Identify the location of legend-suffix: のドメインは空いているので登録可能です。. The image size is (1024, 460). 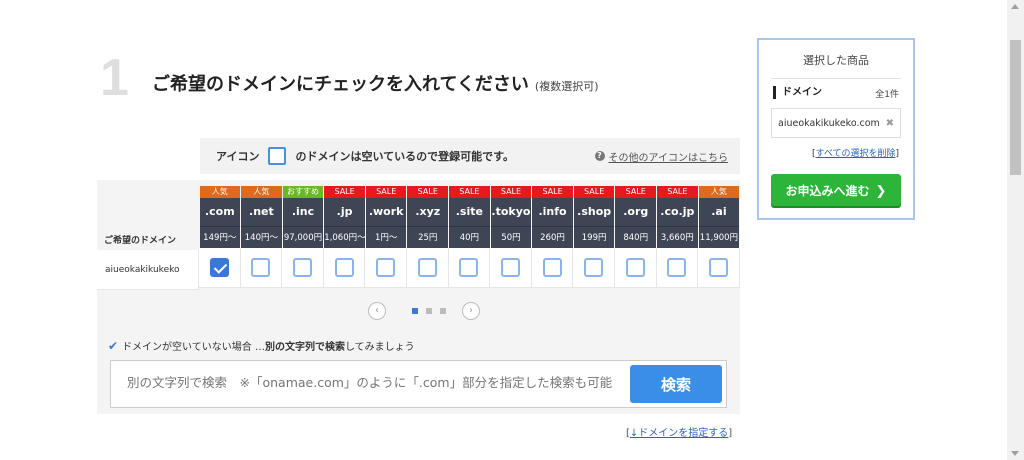
(405, 156).